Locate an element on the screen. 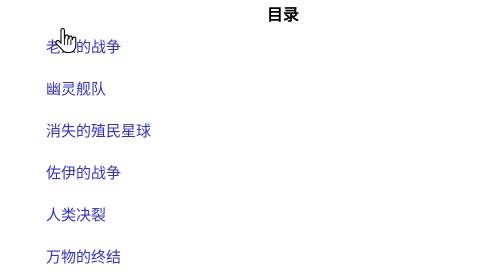 Image resolution: width=496 pixels, height=279 pixels. list-item: 老人的战争 is located at coordinates (98, 47).